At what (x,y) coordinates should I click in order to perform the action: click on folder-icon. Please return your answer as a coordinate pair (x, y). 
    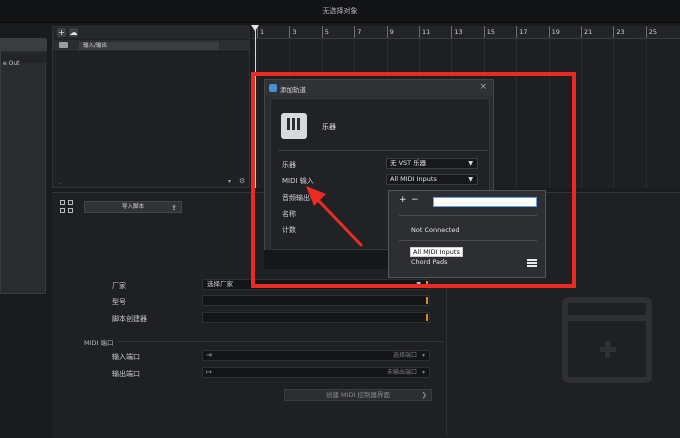
    Looking at the image, I should click on (63, 45).